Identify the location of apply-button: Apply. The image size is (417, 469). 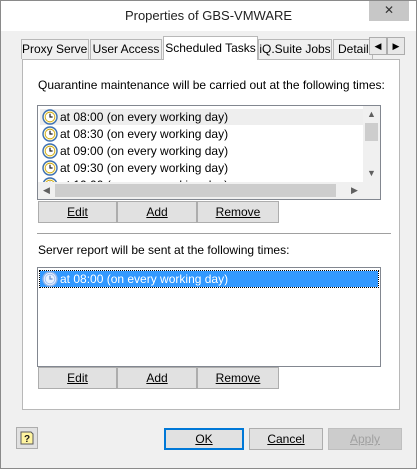
(365, 439).